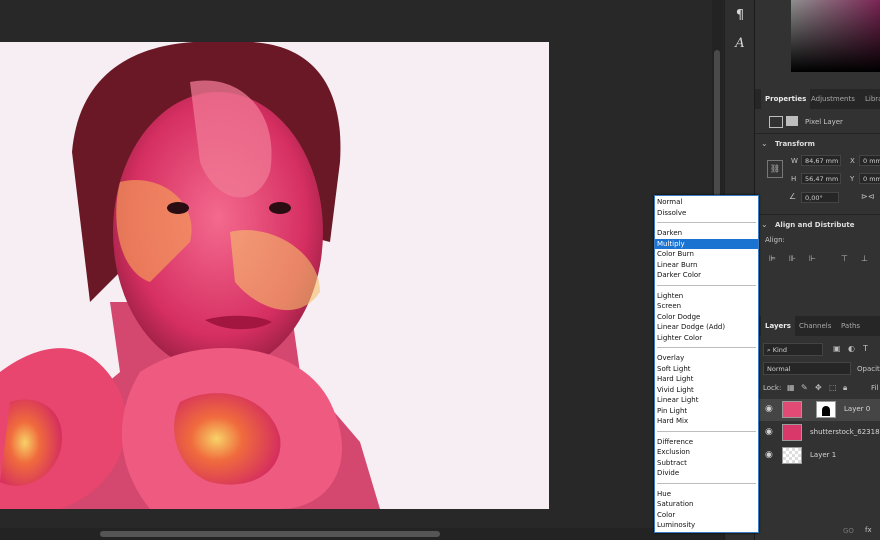 The height and width of the screenshot is (540, 880). I want to click on blend-mode-option: Color Burn, so click(706, 254).